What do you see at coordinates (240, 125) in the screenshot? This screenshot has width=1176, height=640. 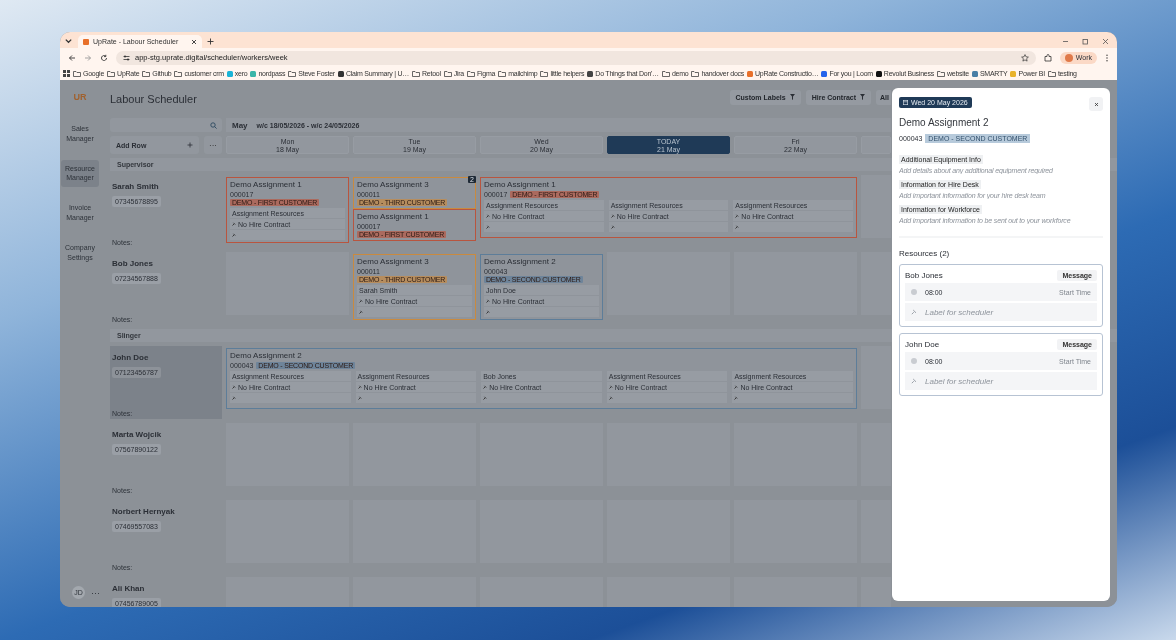 I see `month-label: May` at bounding box center [240, 125].